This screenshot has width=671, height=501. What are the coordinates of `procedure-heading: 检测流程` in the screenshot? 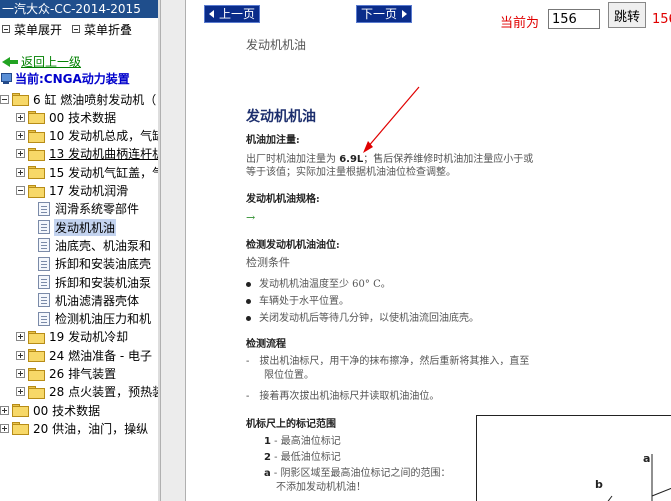 It's located at (266, 344).